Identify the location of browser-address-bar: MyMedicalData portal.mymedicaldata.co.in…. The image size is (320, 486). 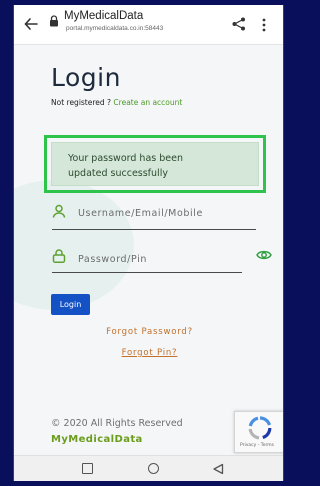
(148, 25).